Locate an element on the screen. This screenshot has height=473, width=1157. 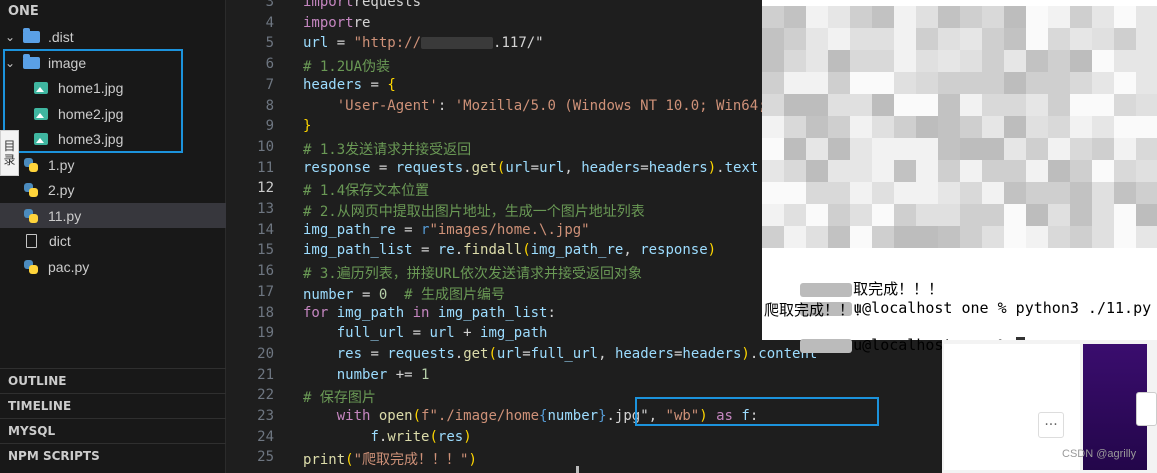
code-token: import is located at coordinates (328, 5).